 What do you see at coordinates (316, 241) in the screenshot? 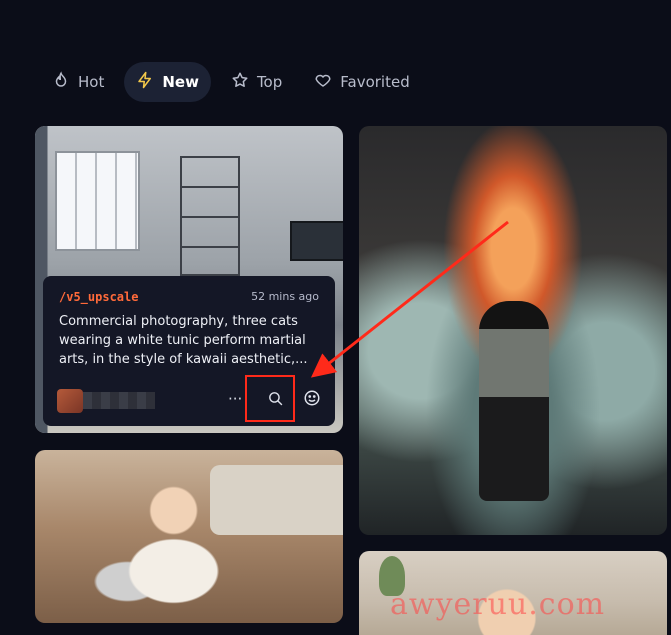
I see `monitor-shape` at bounding box center [316, 241].